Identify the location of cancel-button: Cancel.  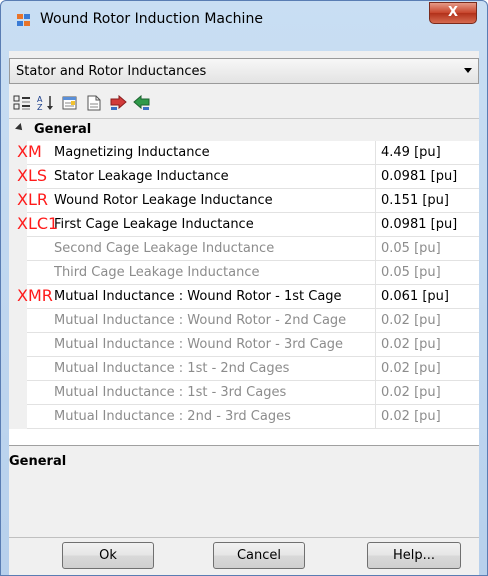
(259, 555).